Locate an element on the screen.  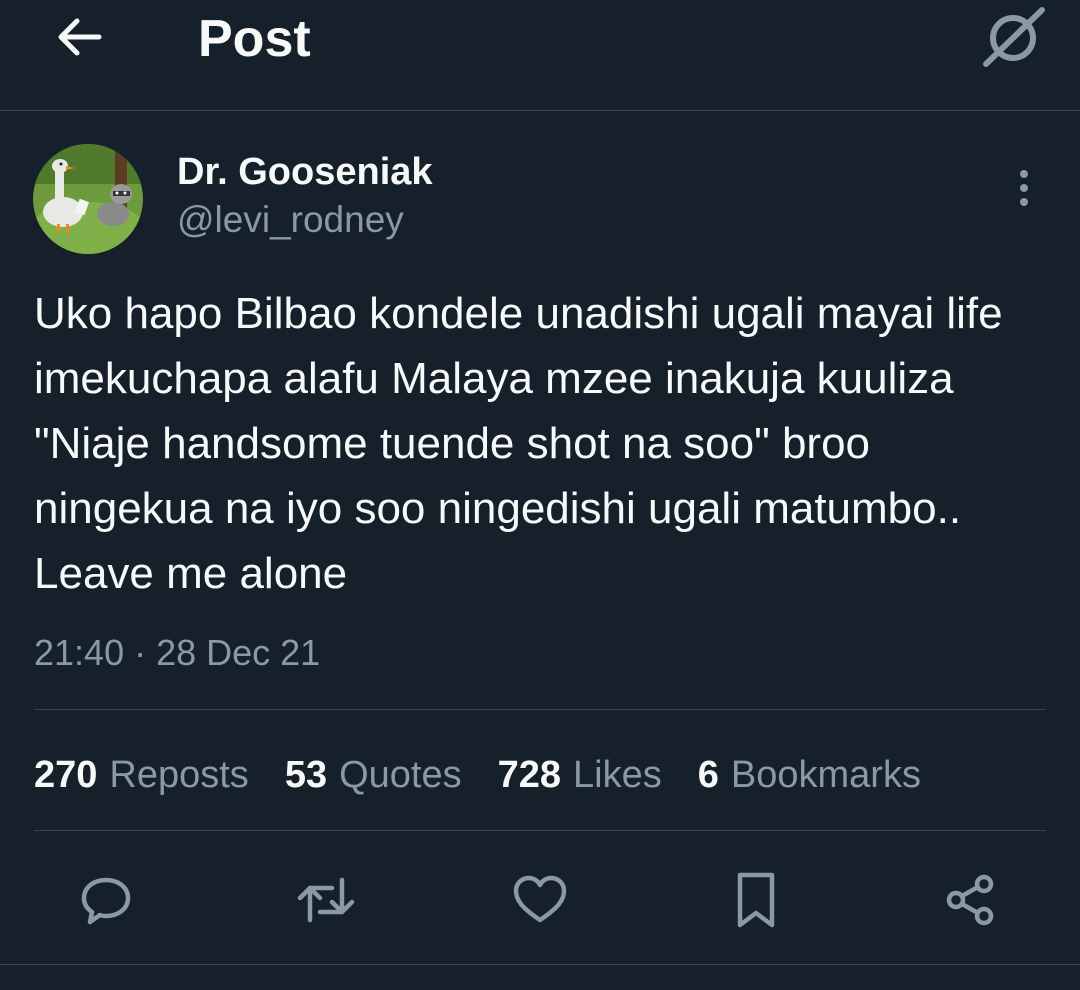
share-icon is located at coordinates (970, 900).